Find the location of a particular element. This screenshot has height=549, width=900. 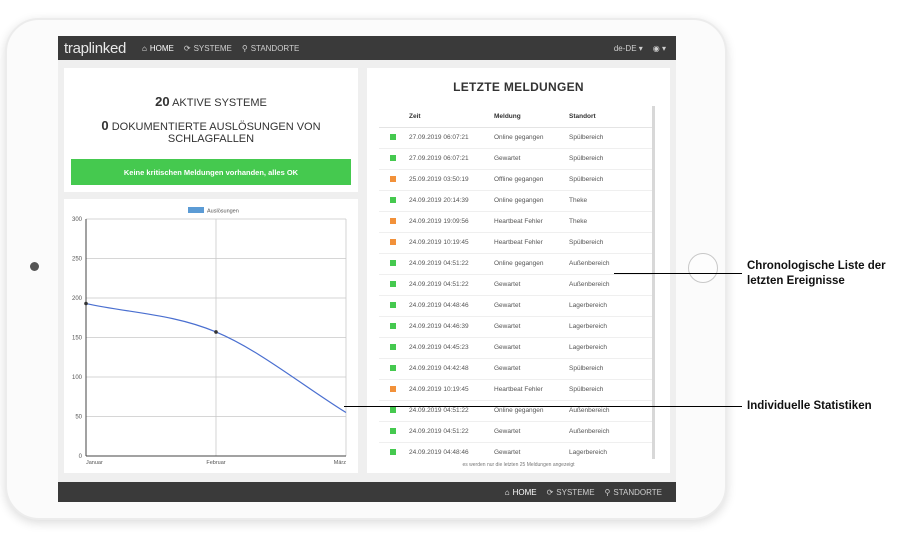

location-cell: Theke is located at coordinates (610, 222).